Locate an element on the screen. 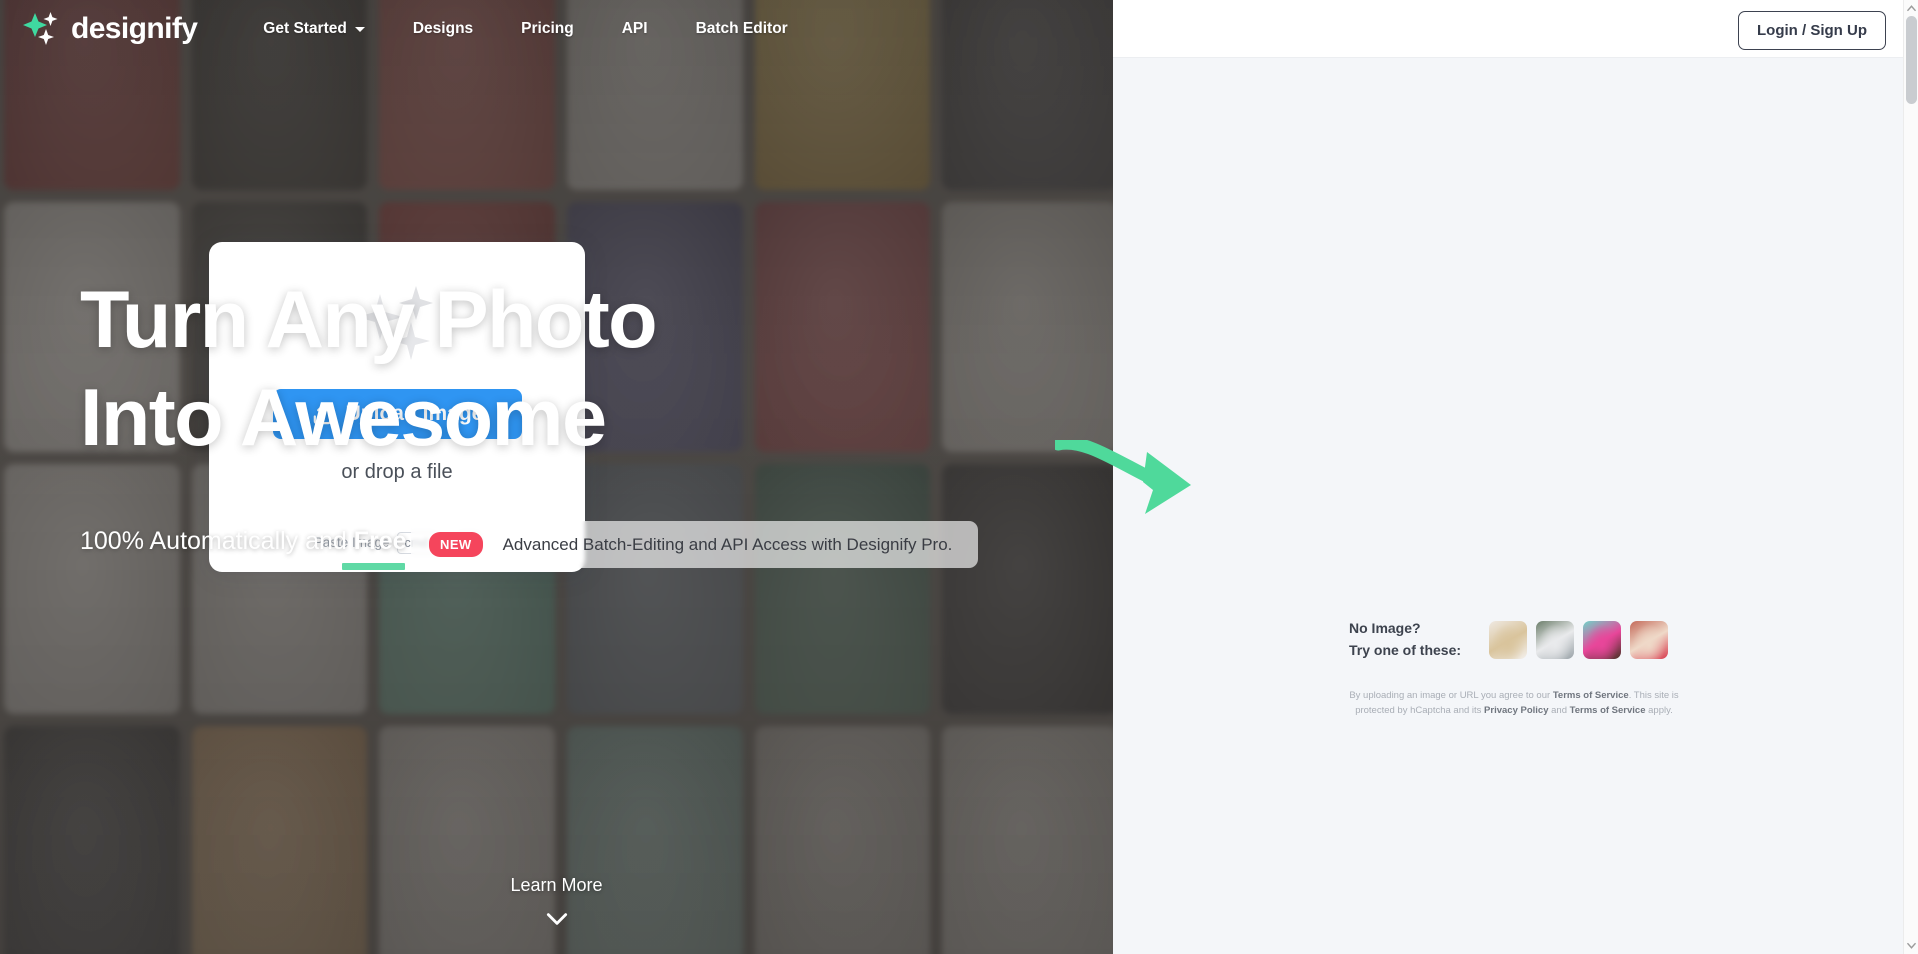 Image resolution: width=1918 pixels, height=954 pixels. nav-link-label: Designs is located at coordinates (443, 28).